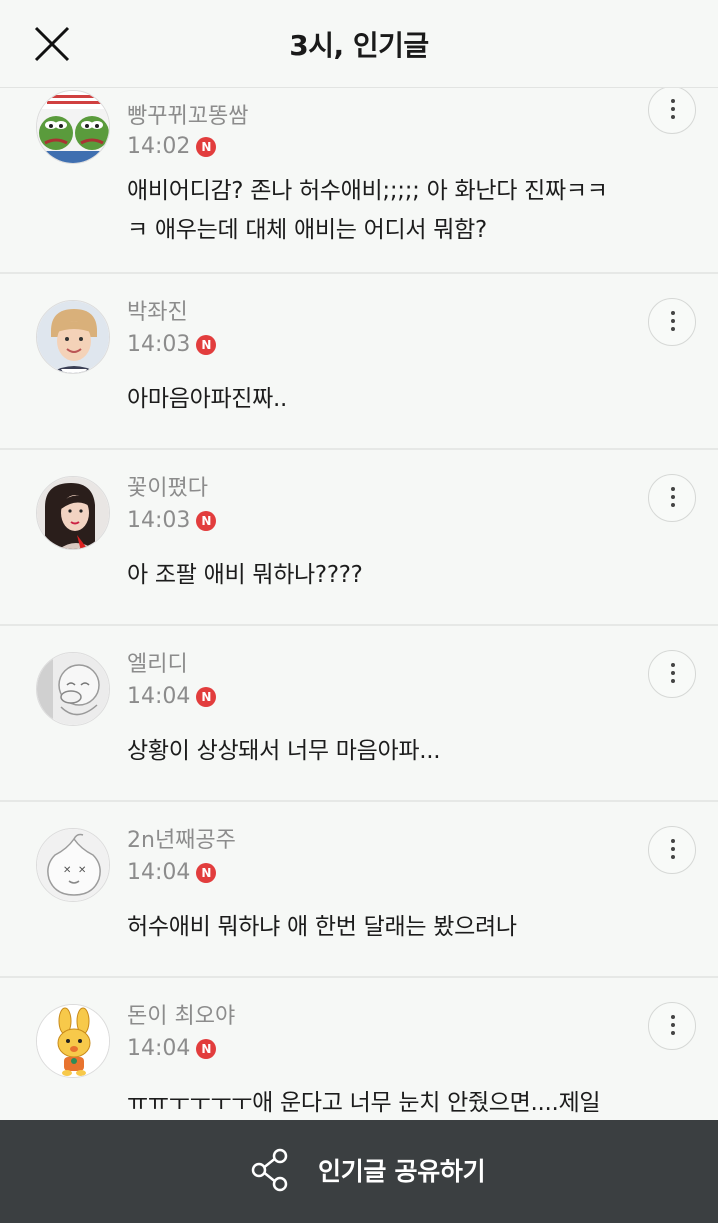 The width and height of the screenshot is (718, 1223). I want to click on frog-meme-avatar, so click(73, 127).